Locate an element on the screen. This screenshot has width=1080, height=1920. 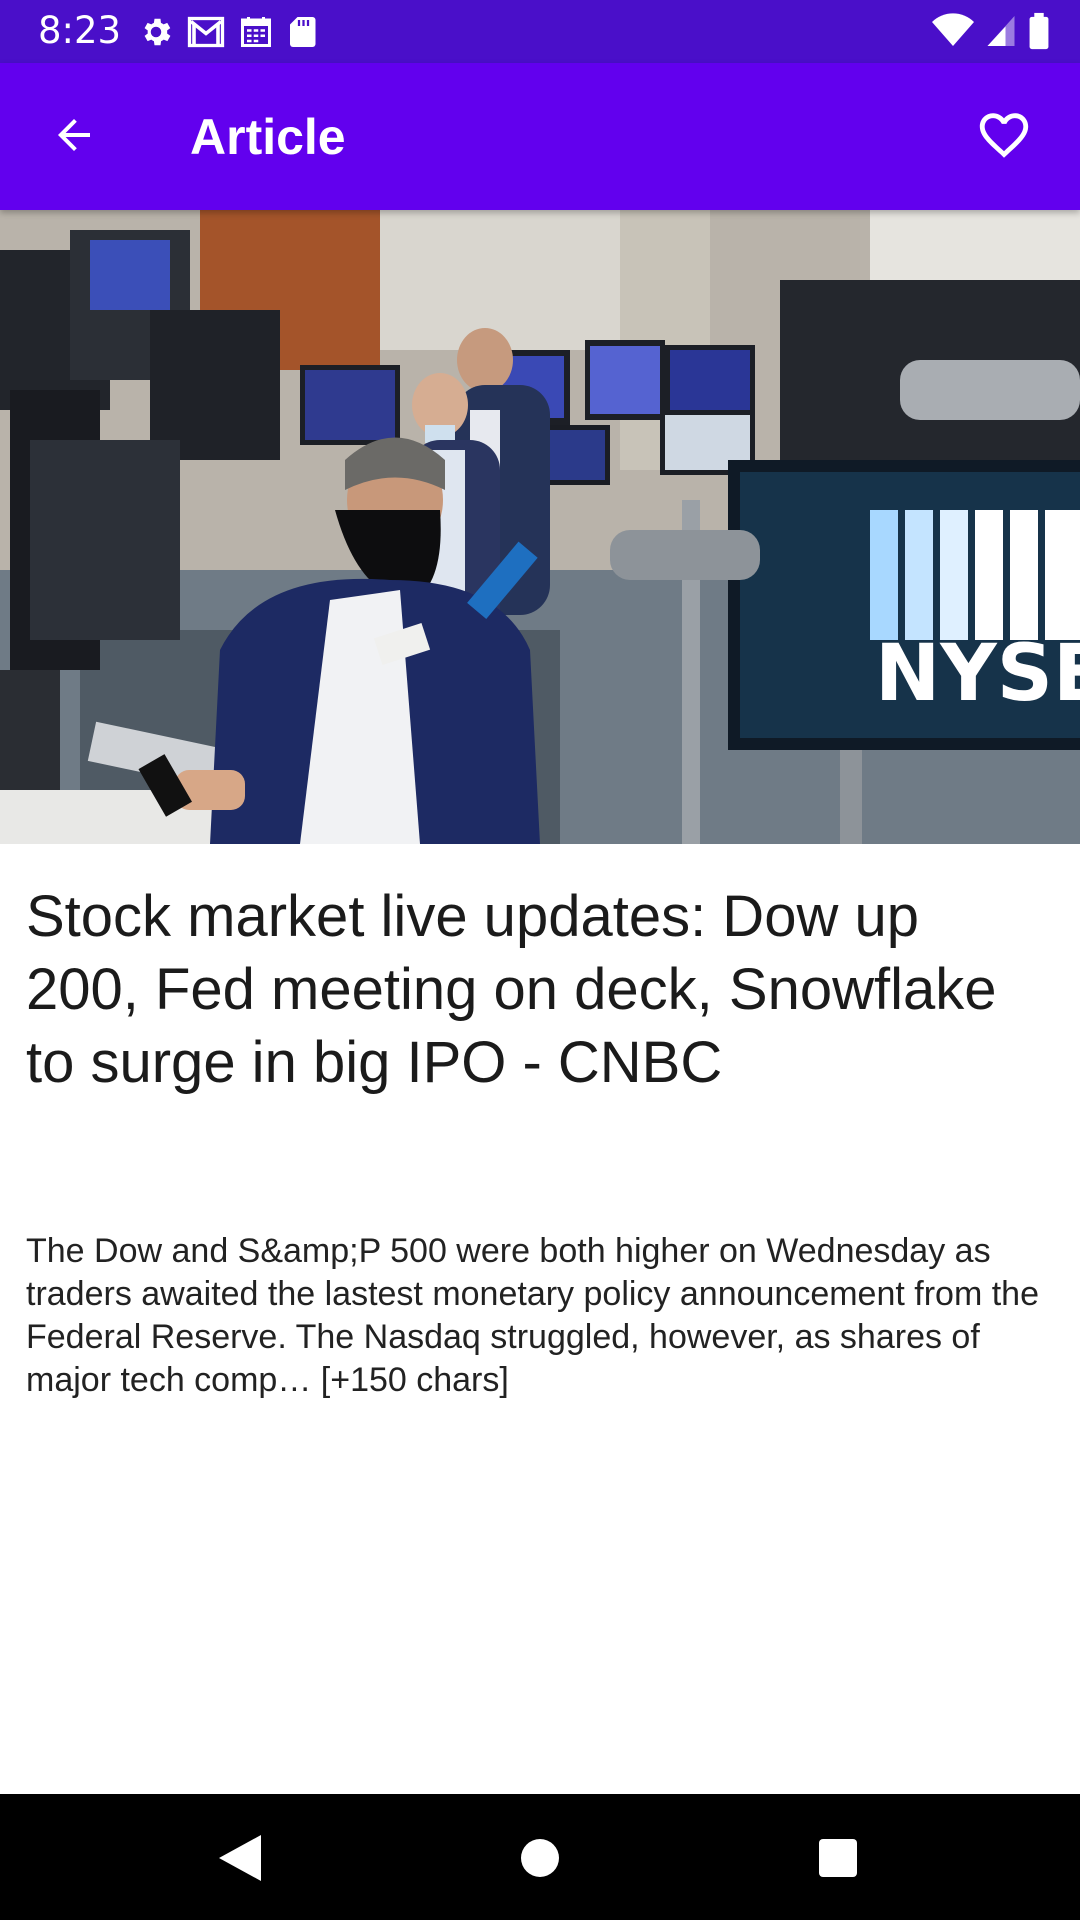
gmail-icon is located at coordinates (206, 32).